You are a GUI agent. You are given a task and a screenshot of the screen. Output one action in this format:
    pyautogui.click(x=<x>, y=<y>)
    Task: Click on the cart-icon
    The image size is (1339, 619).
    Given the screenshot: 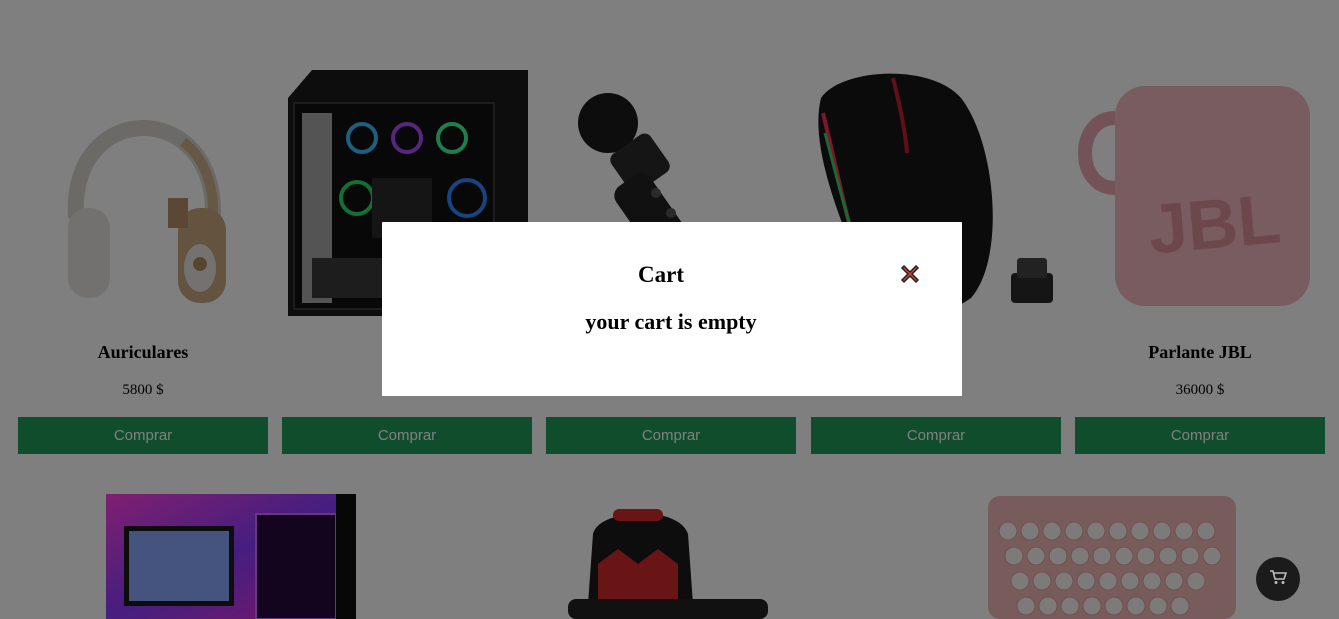 What is the action you would take?
    pyautogui.click(x=1278, y=579)
    